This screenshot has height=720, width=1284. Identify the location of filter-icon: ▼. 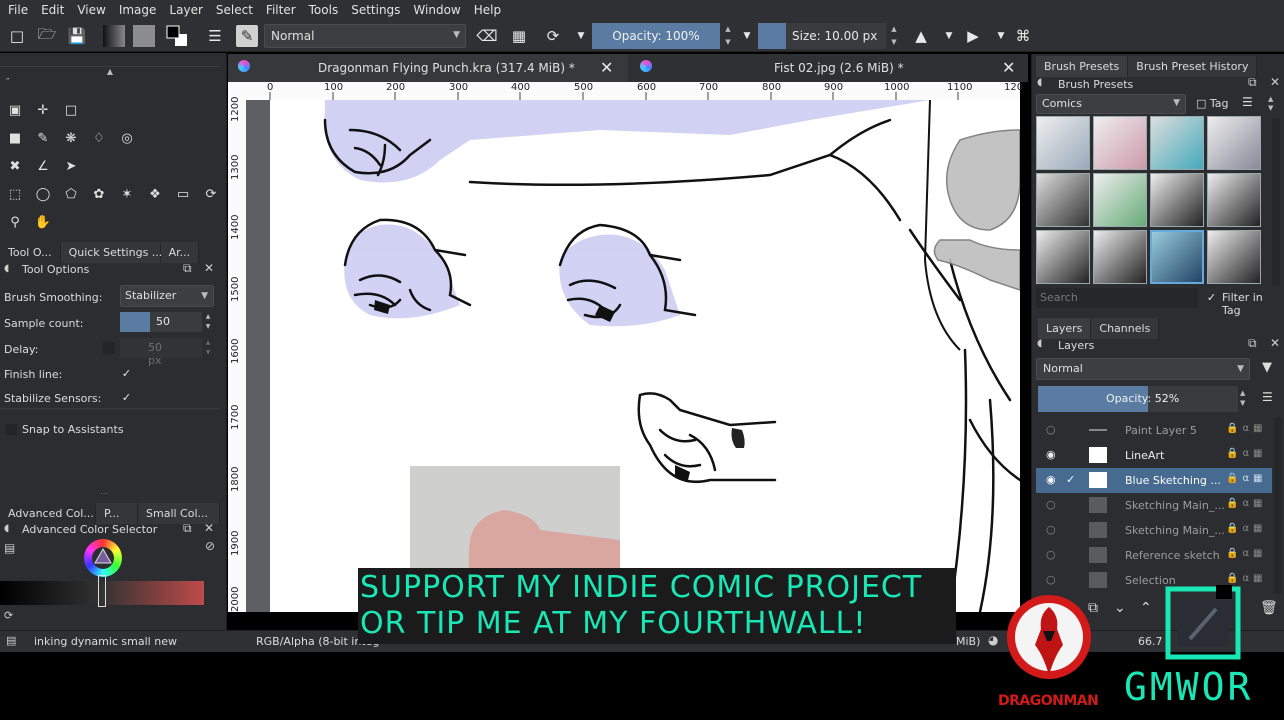
(1267, 367).